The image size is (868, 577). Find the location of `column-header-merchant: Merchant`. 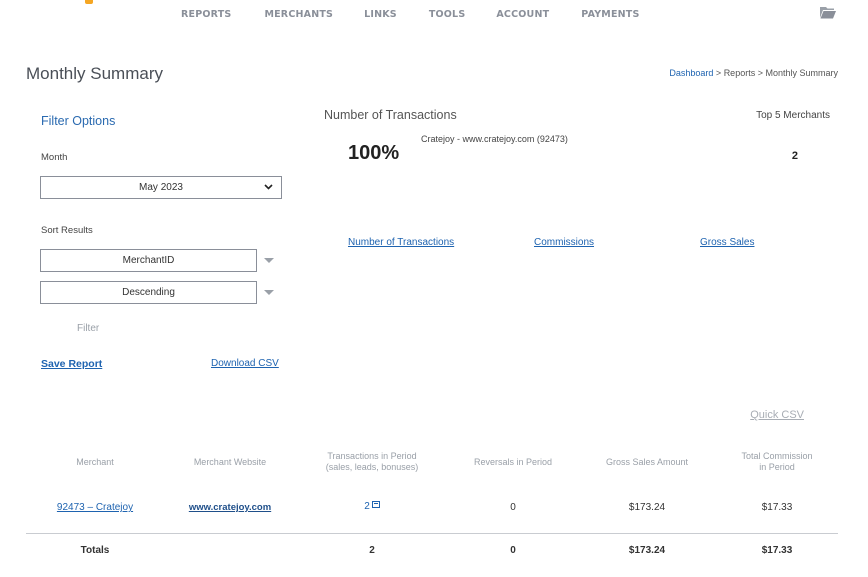

column-header-merchant: Merchant is located at coordinates (95, 462).